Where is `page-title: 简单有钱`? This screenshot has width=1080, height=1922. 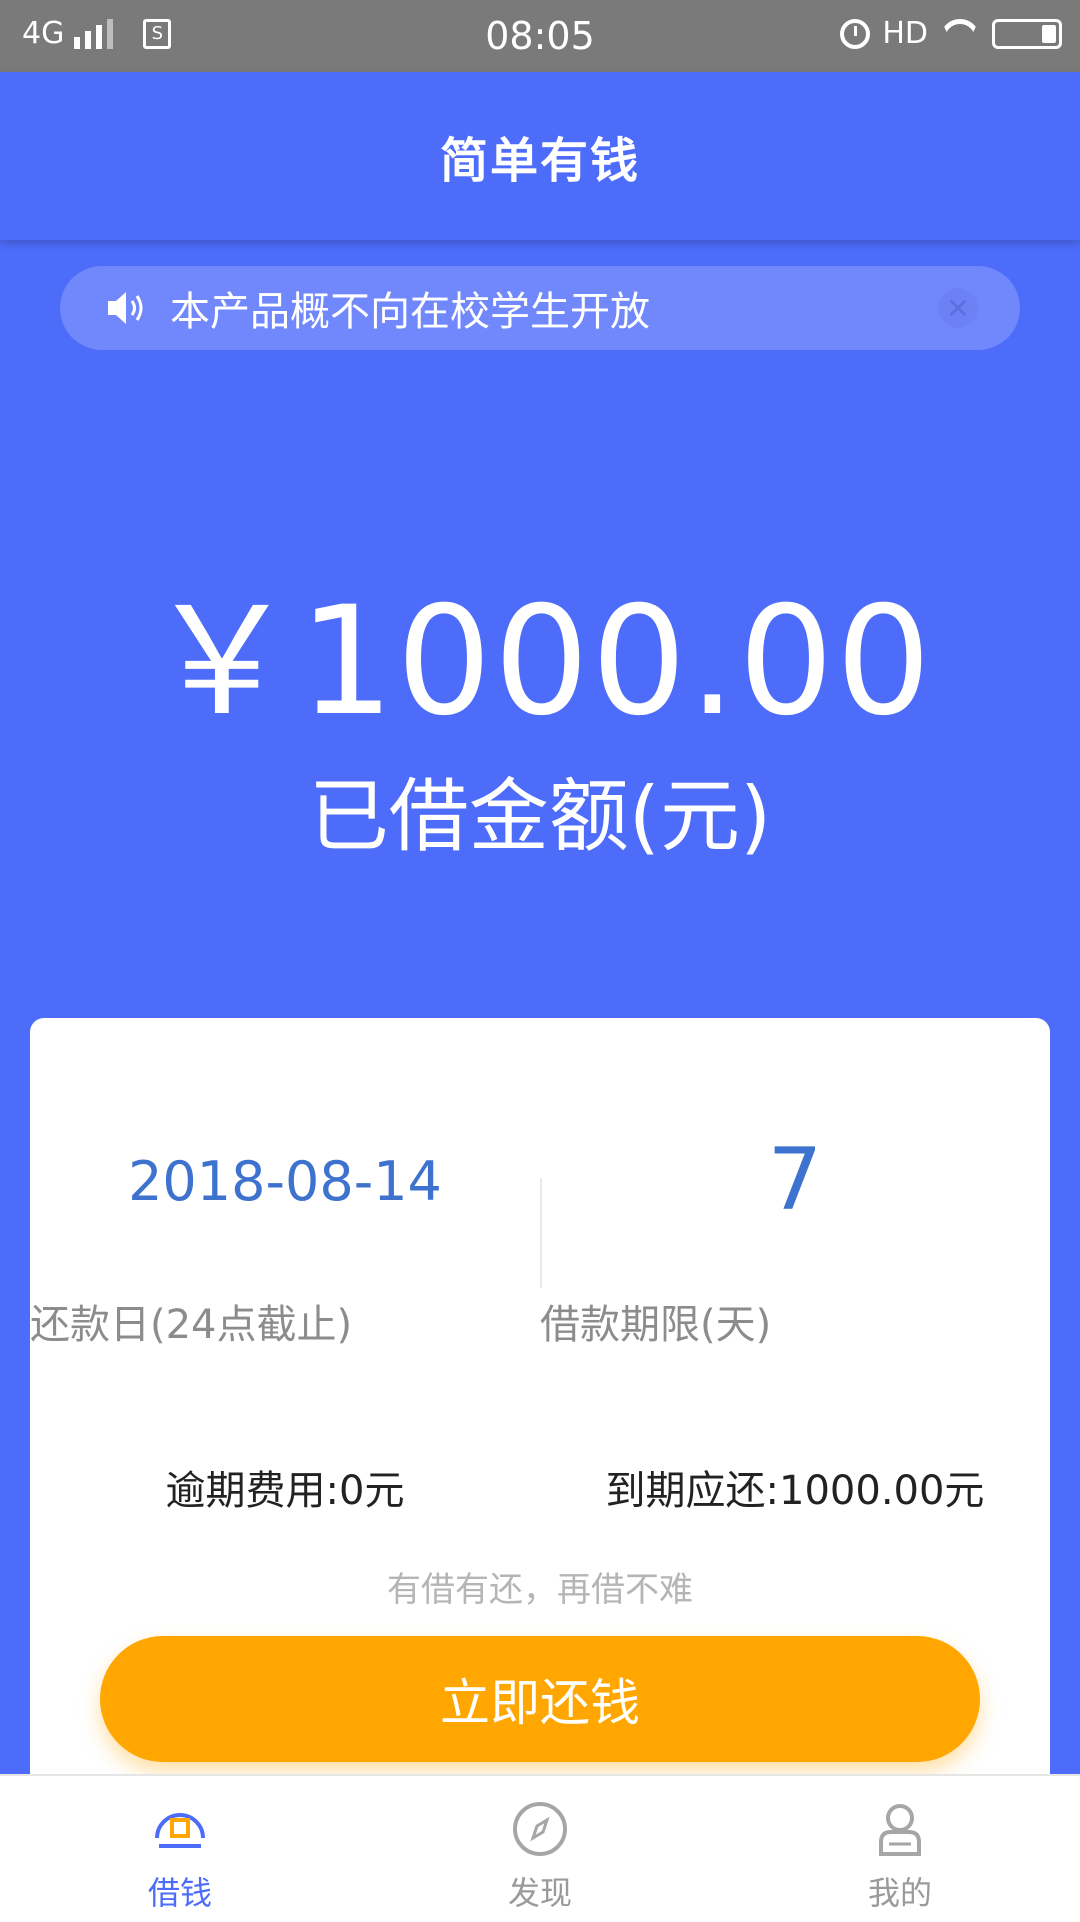 page-title: 简单有钱 is located at coordinates (539, 161).